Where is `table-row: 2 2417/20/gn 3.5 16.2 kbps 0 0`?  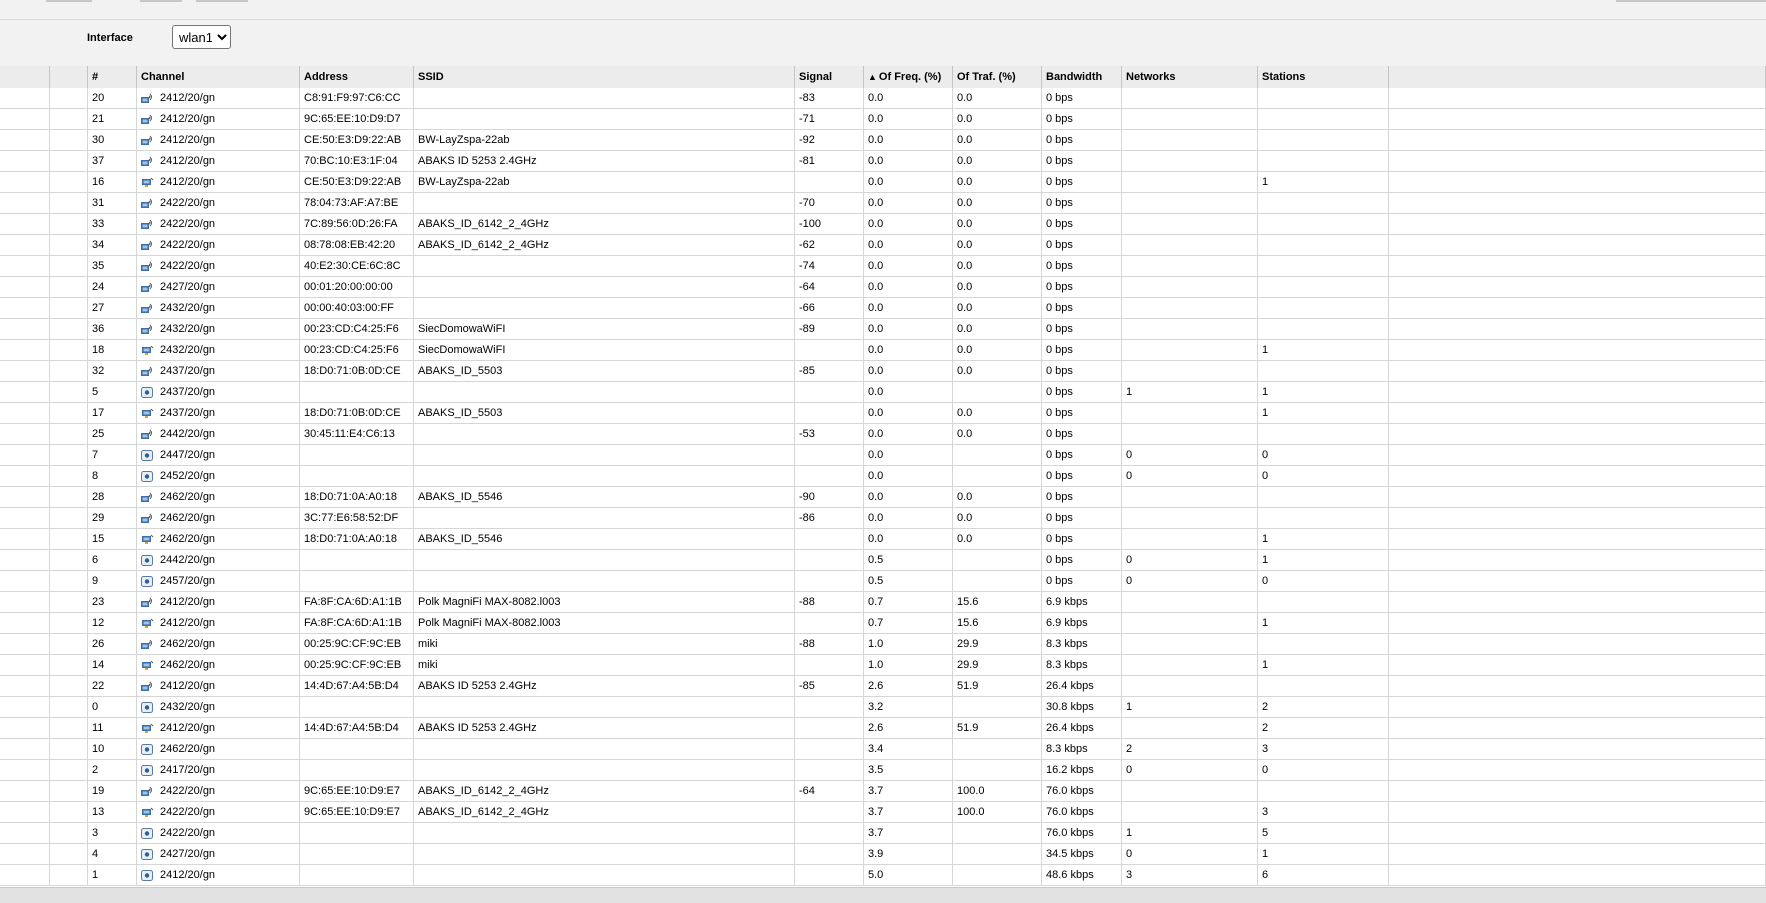 table-row: 2 2417/20/gn 3.5 16.2 kbps 0 0 is located at coordinates (883, 770).